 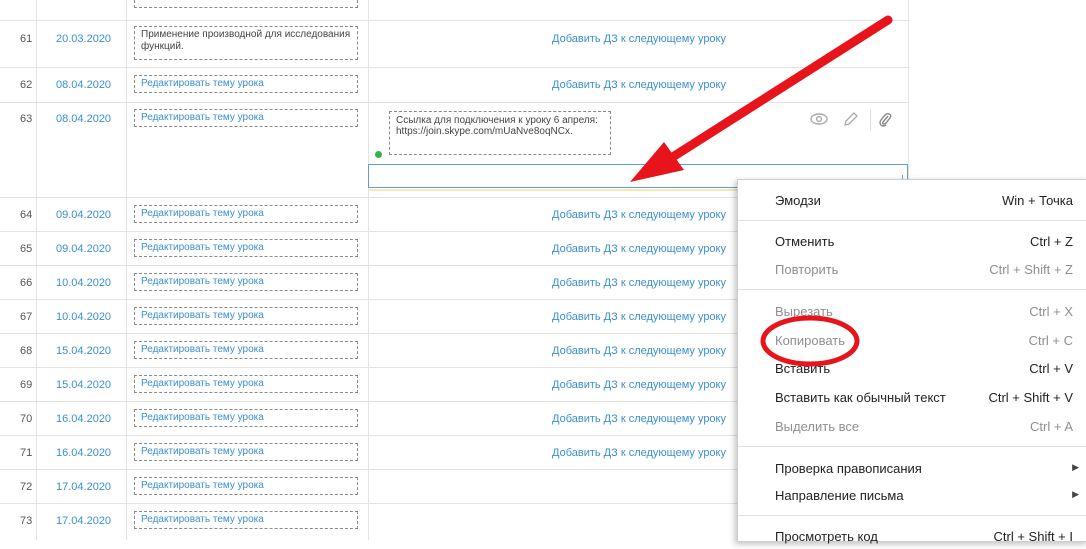 What do you see at coordinates (803, 368) in the screenshot?
I see `menu-item-label: Вставить` at bounding box center [803, 368].